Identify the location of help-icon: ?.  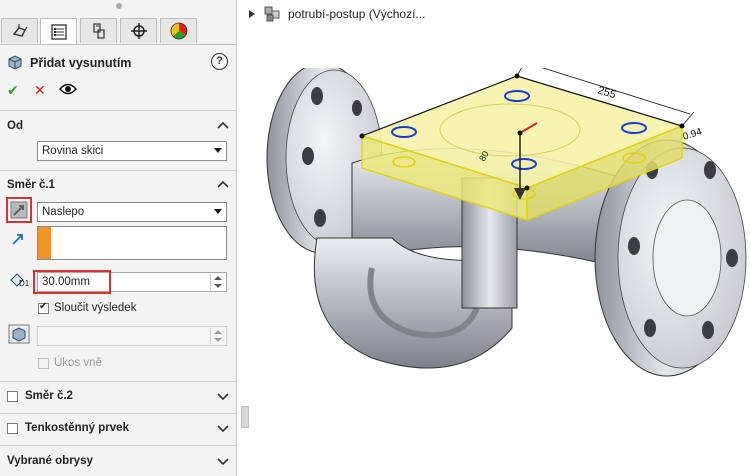
(219, 61).